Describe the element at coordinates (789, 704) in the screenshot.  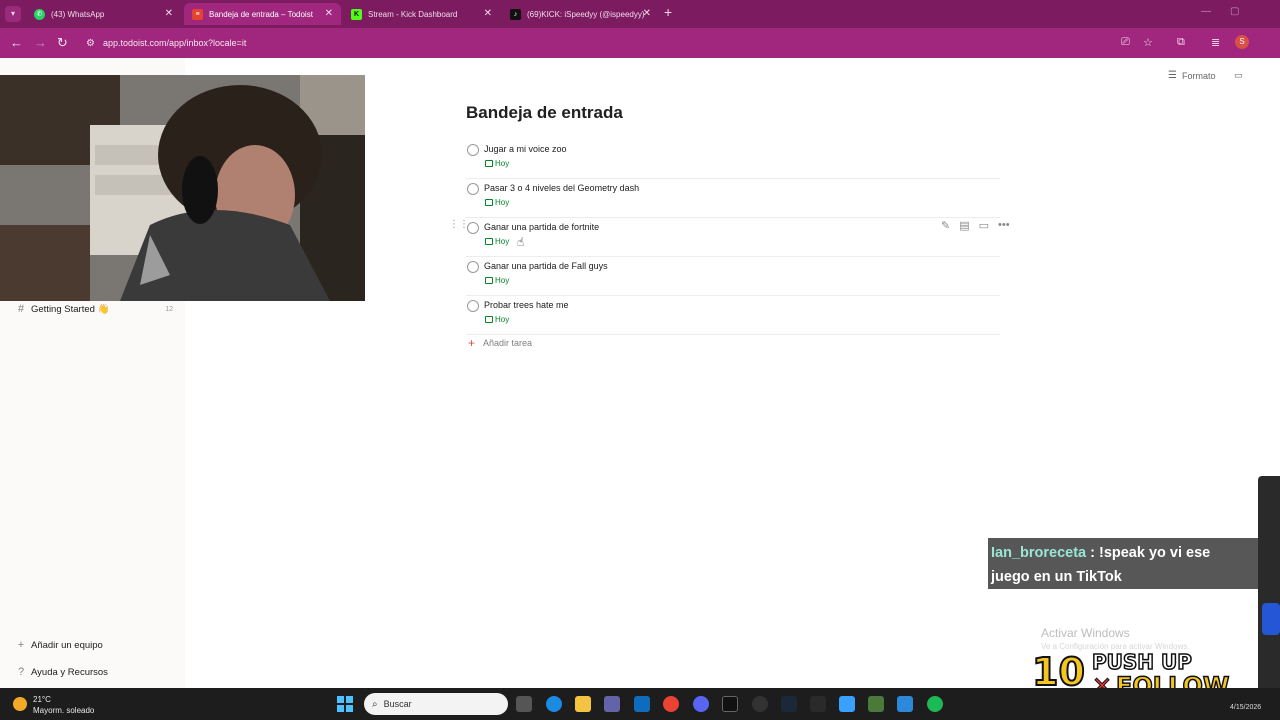
I see `steam-icon` at that location.